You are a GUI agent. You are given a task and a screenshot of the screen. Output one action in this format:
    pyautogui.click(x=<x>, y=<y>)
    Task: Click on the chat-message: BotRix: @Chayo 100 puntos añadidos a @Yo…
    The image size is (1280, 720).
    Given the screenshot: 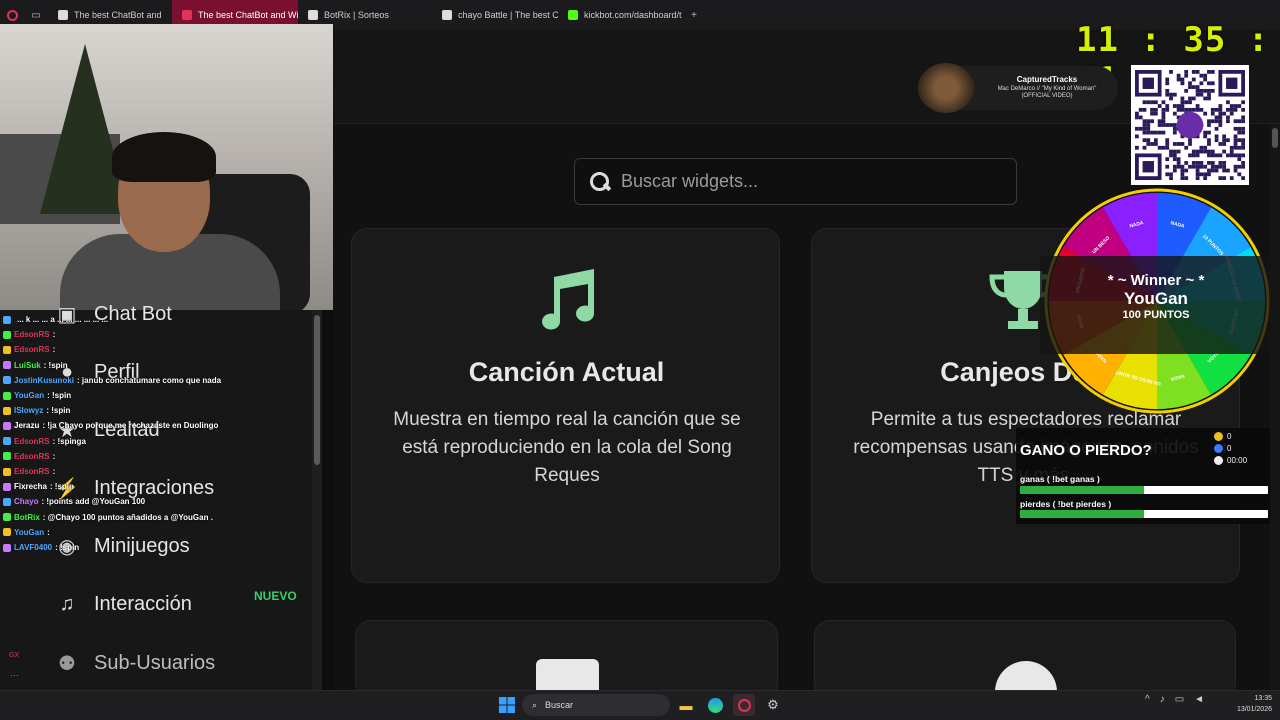 What is the action you would take?
    pyautogui.click(x=156, y=517)
    